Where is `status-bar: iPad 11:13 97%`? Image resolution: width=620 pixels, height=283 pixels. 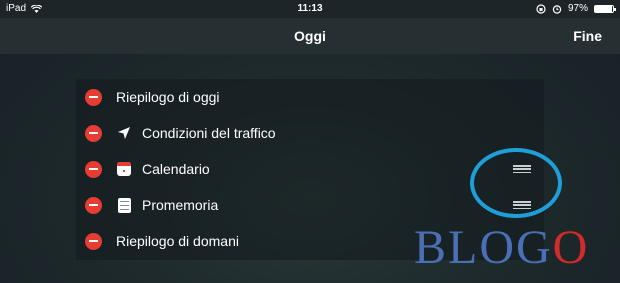
status-bar: iPad 11:13 97% is located at coordinates (310, 9).